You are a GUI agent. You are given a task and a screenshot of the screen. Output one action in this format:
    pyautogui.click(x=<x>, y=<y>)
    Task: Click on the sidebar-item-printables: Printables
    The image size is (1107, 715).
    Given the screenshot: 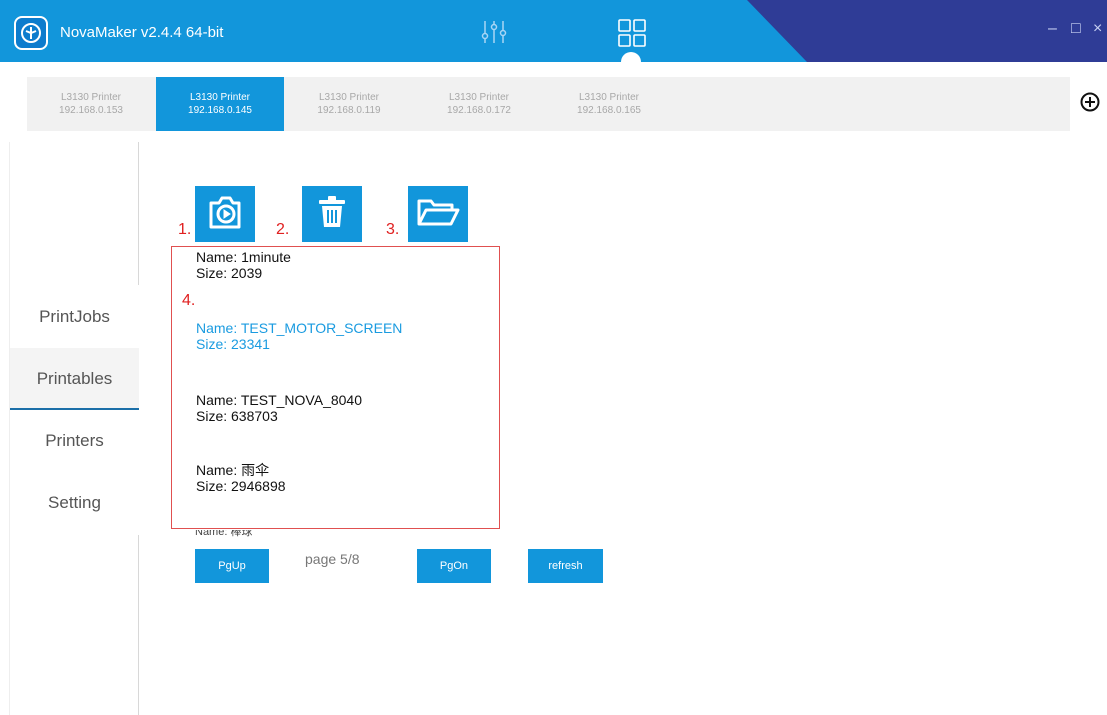 What is the action you would take?
    pyautogui.click(x=74, y=379)
    